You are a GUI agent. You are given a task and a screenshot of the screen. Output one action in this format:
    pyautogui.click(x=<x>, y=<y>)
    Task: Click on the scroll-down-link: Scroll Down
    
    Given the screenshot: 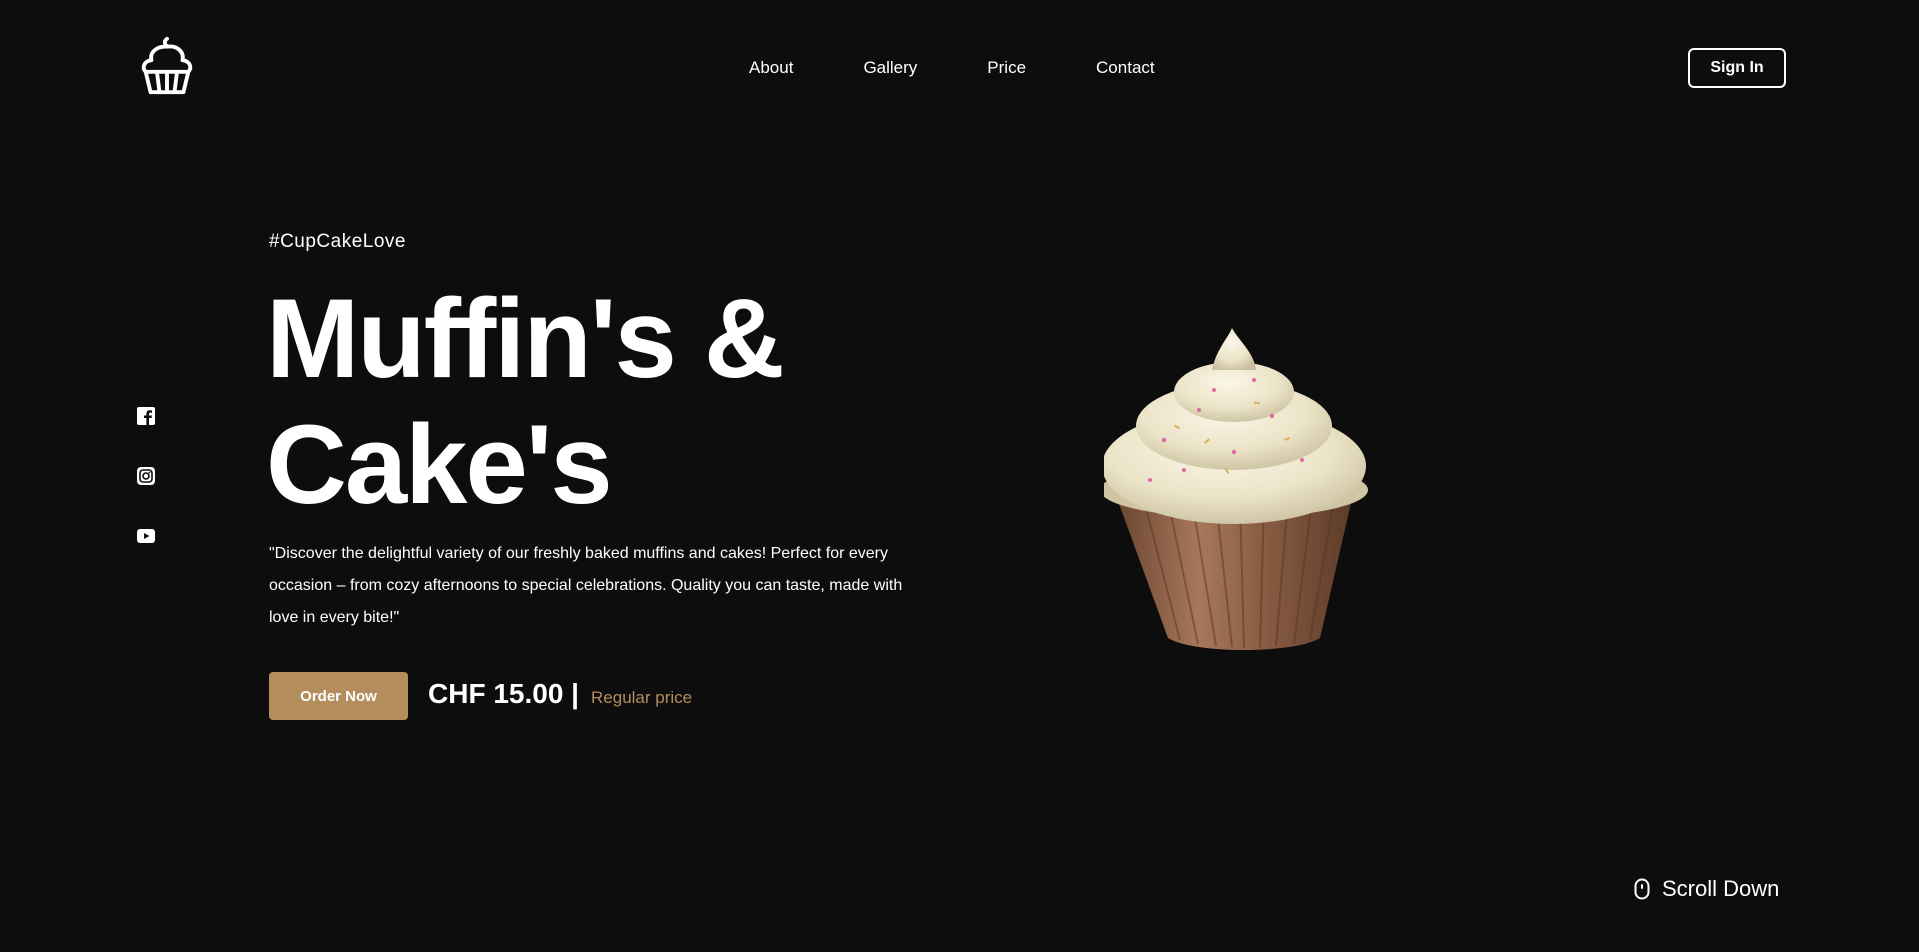 What is the action you would take?
    pyautogui.click(x=1706, y=889)
    